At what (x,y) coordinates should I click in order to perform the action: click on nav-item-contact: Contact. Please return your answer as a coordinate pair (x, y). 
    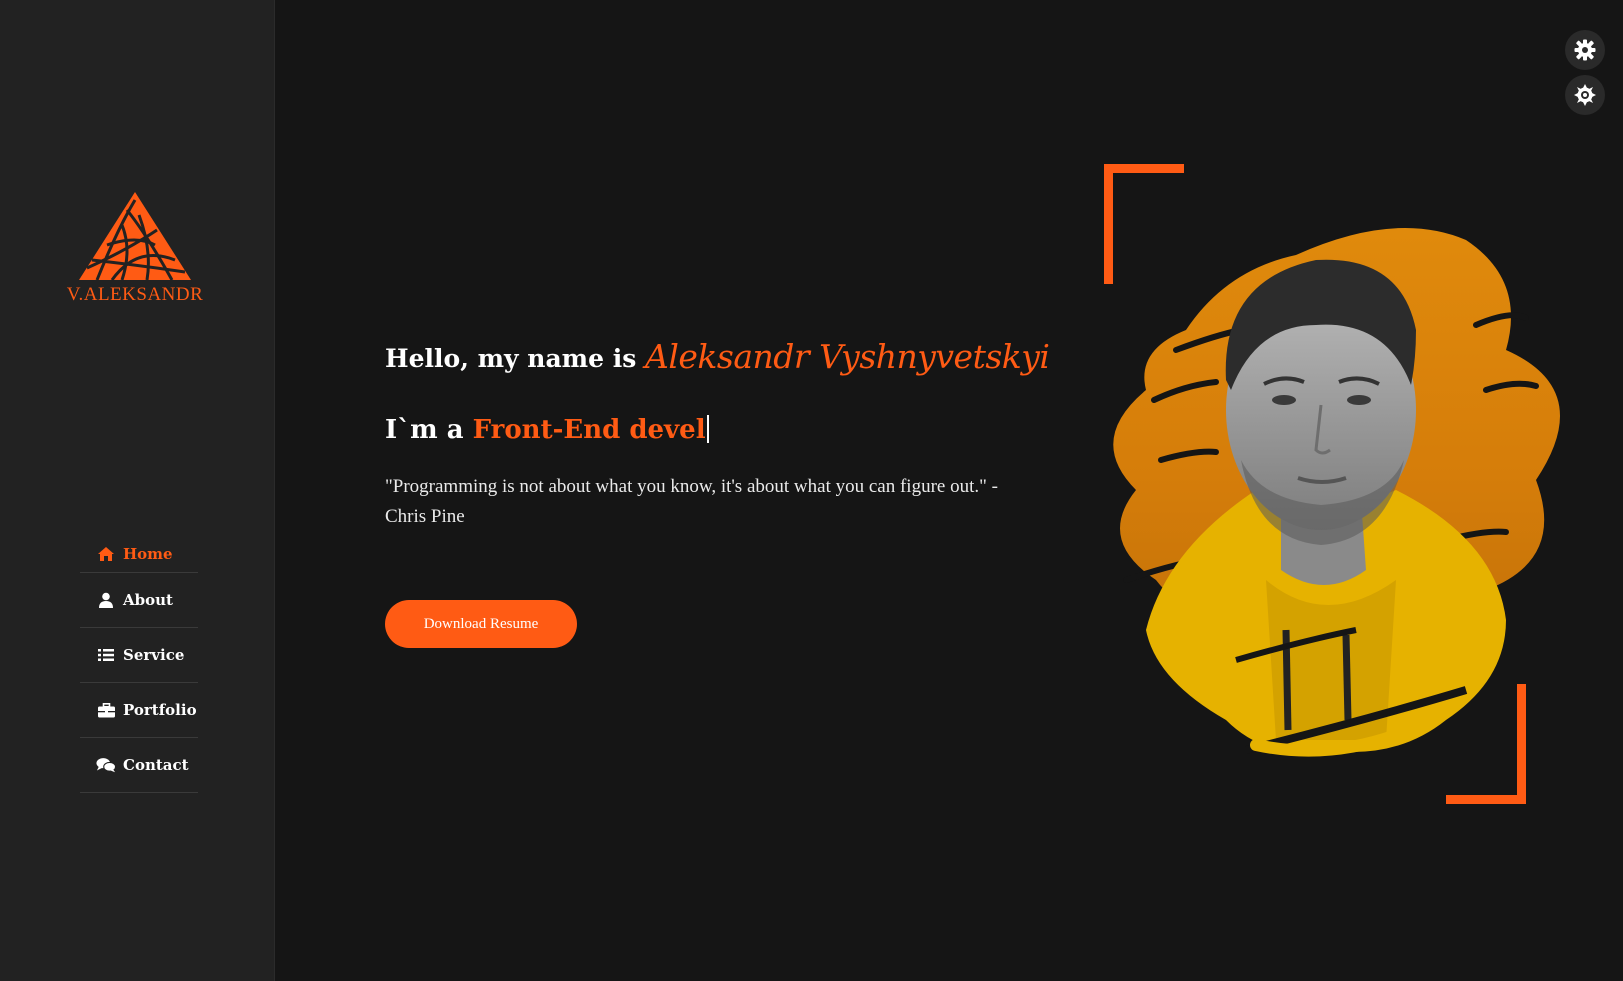
    Looking at the image, I should click on (139, 765).